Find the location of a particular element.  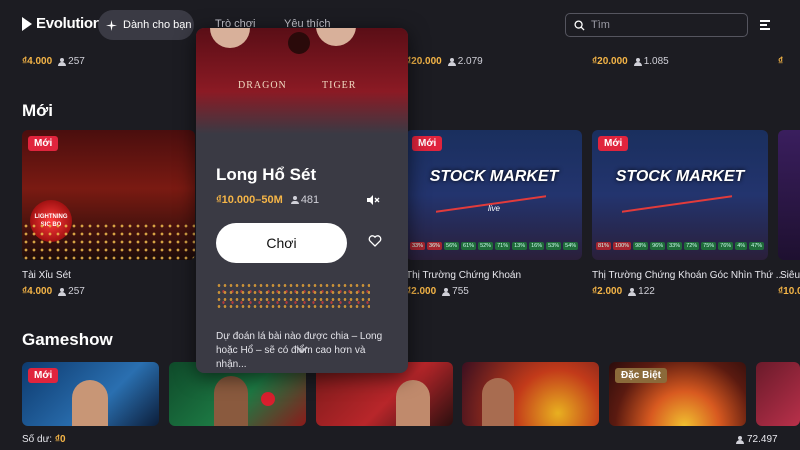

popup-game-stats: ₫10.000–50M 481 is located at coordinates (268, 200).